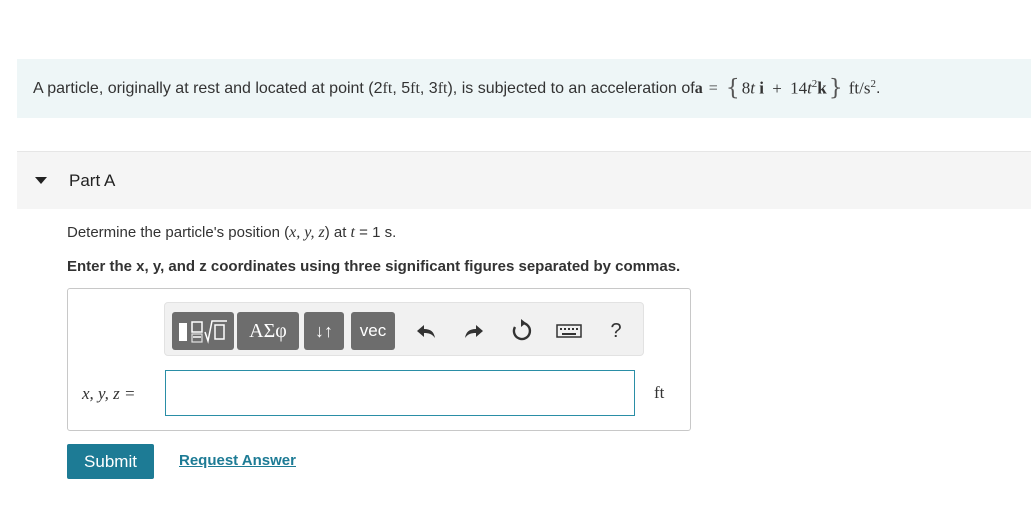 The height and width of the screenshot is (527, 1031). I want to click on close-brace: }, so click(835, 88).